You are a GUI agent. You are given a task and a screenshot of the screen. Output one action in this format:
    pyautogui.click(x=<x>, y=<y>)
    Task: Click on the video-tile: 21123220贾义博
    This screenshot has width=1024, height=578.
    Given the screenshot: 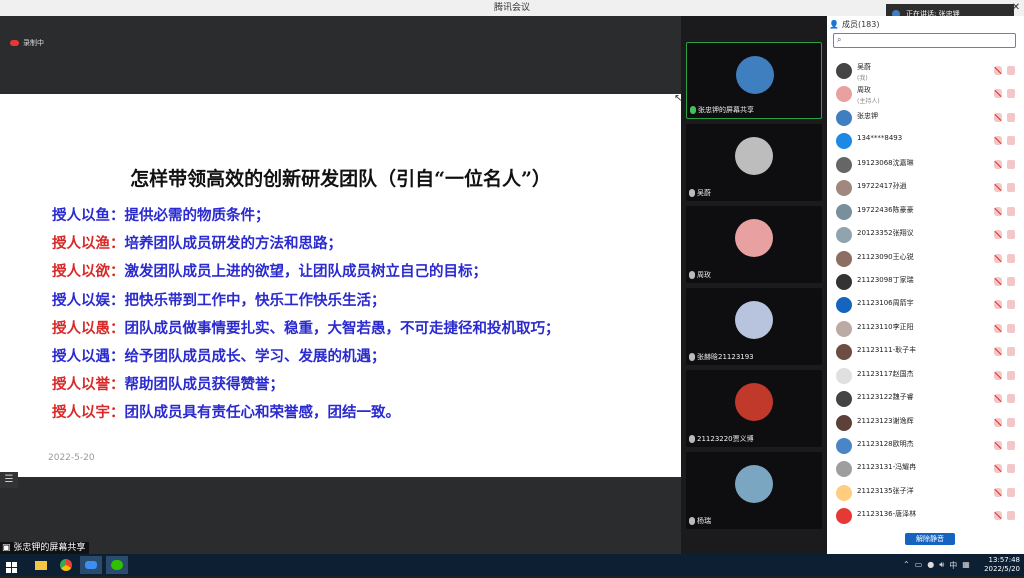 What is the action you would take?
    pyautogui.click(x=754, y=408)
    